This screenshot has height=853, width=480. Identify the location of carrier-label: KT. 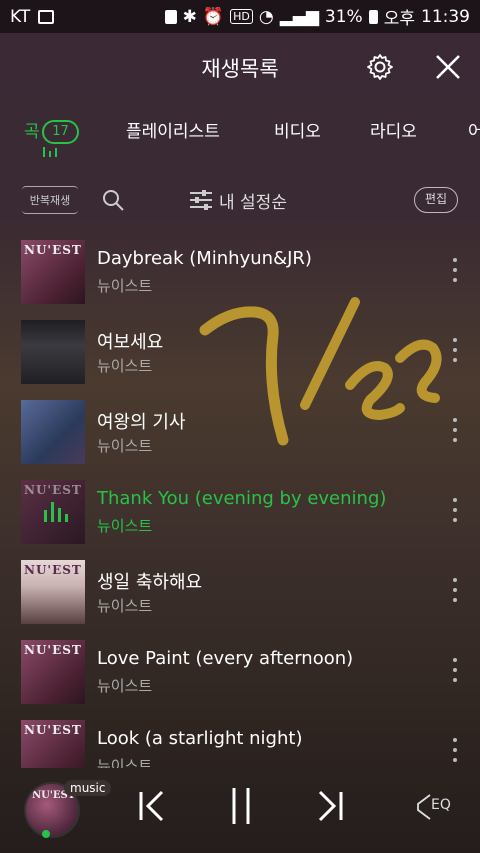
(20, 16).